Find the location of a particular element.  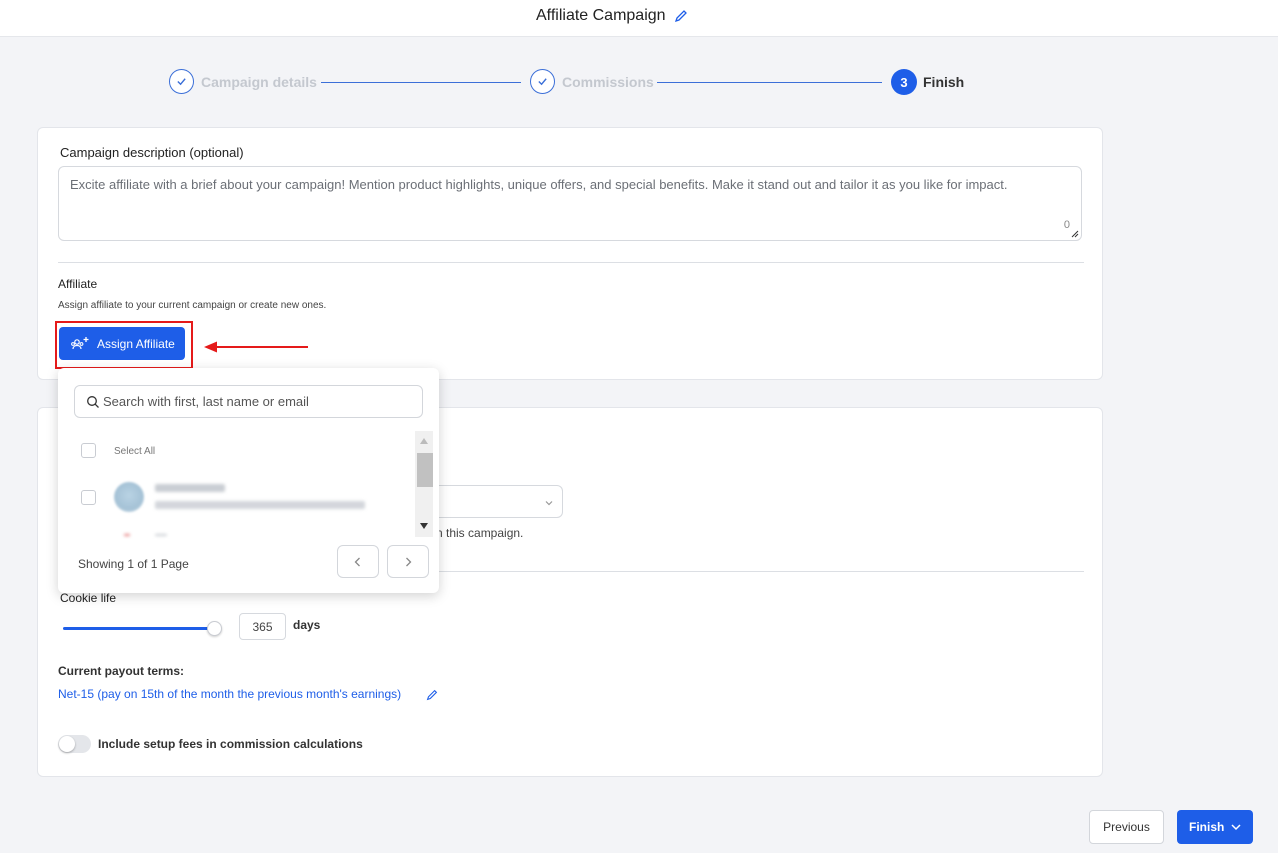

step-1-label: Campaign details is located at coordinates (259, 82).